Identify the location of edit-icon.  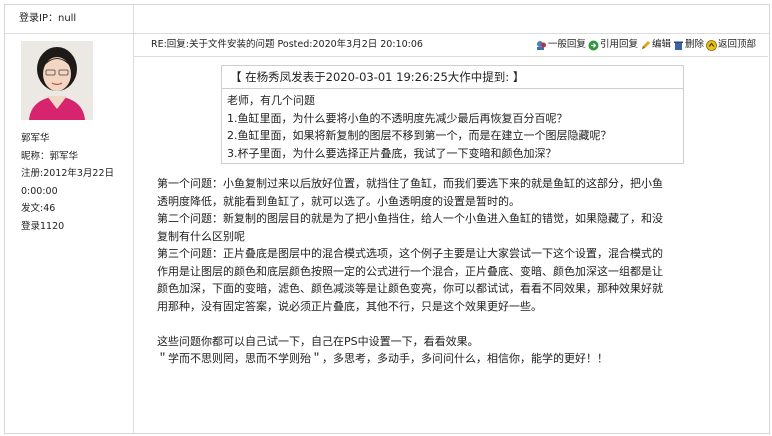
(645, 44).